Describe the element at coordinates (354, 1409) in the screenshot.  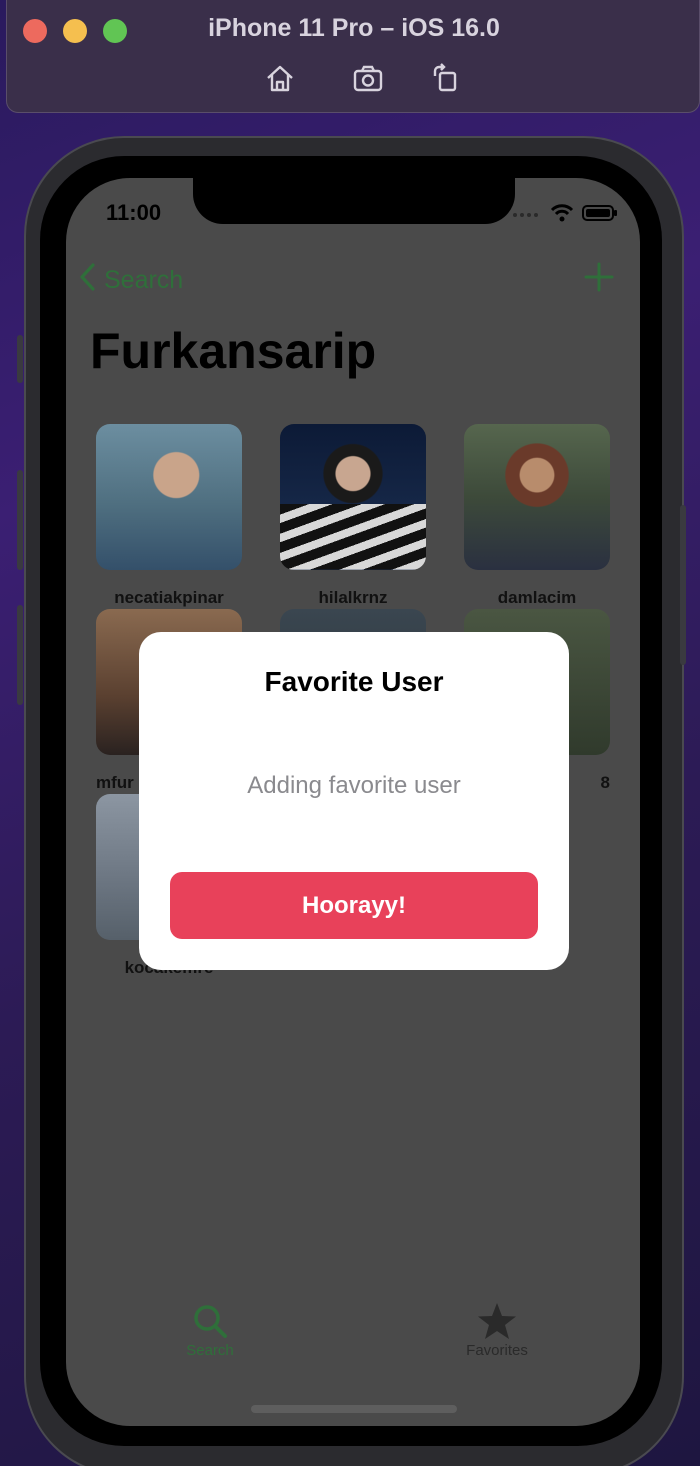
I see `home-indicator` at that location.